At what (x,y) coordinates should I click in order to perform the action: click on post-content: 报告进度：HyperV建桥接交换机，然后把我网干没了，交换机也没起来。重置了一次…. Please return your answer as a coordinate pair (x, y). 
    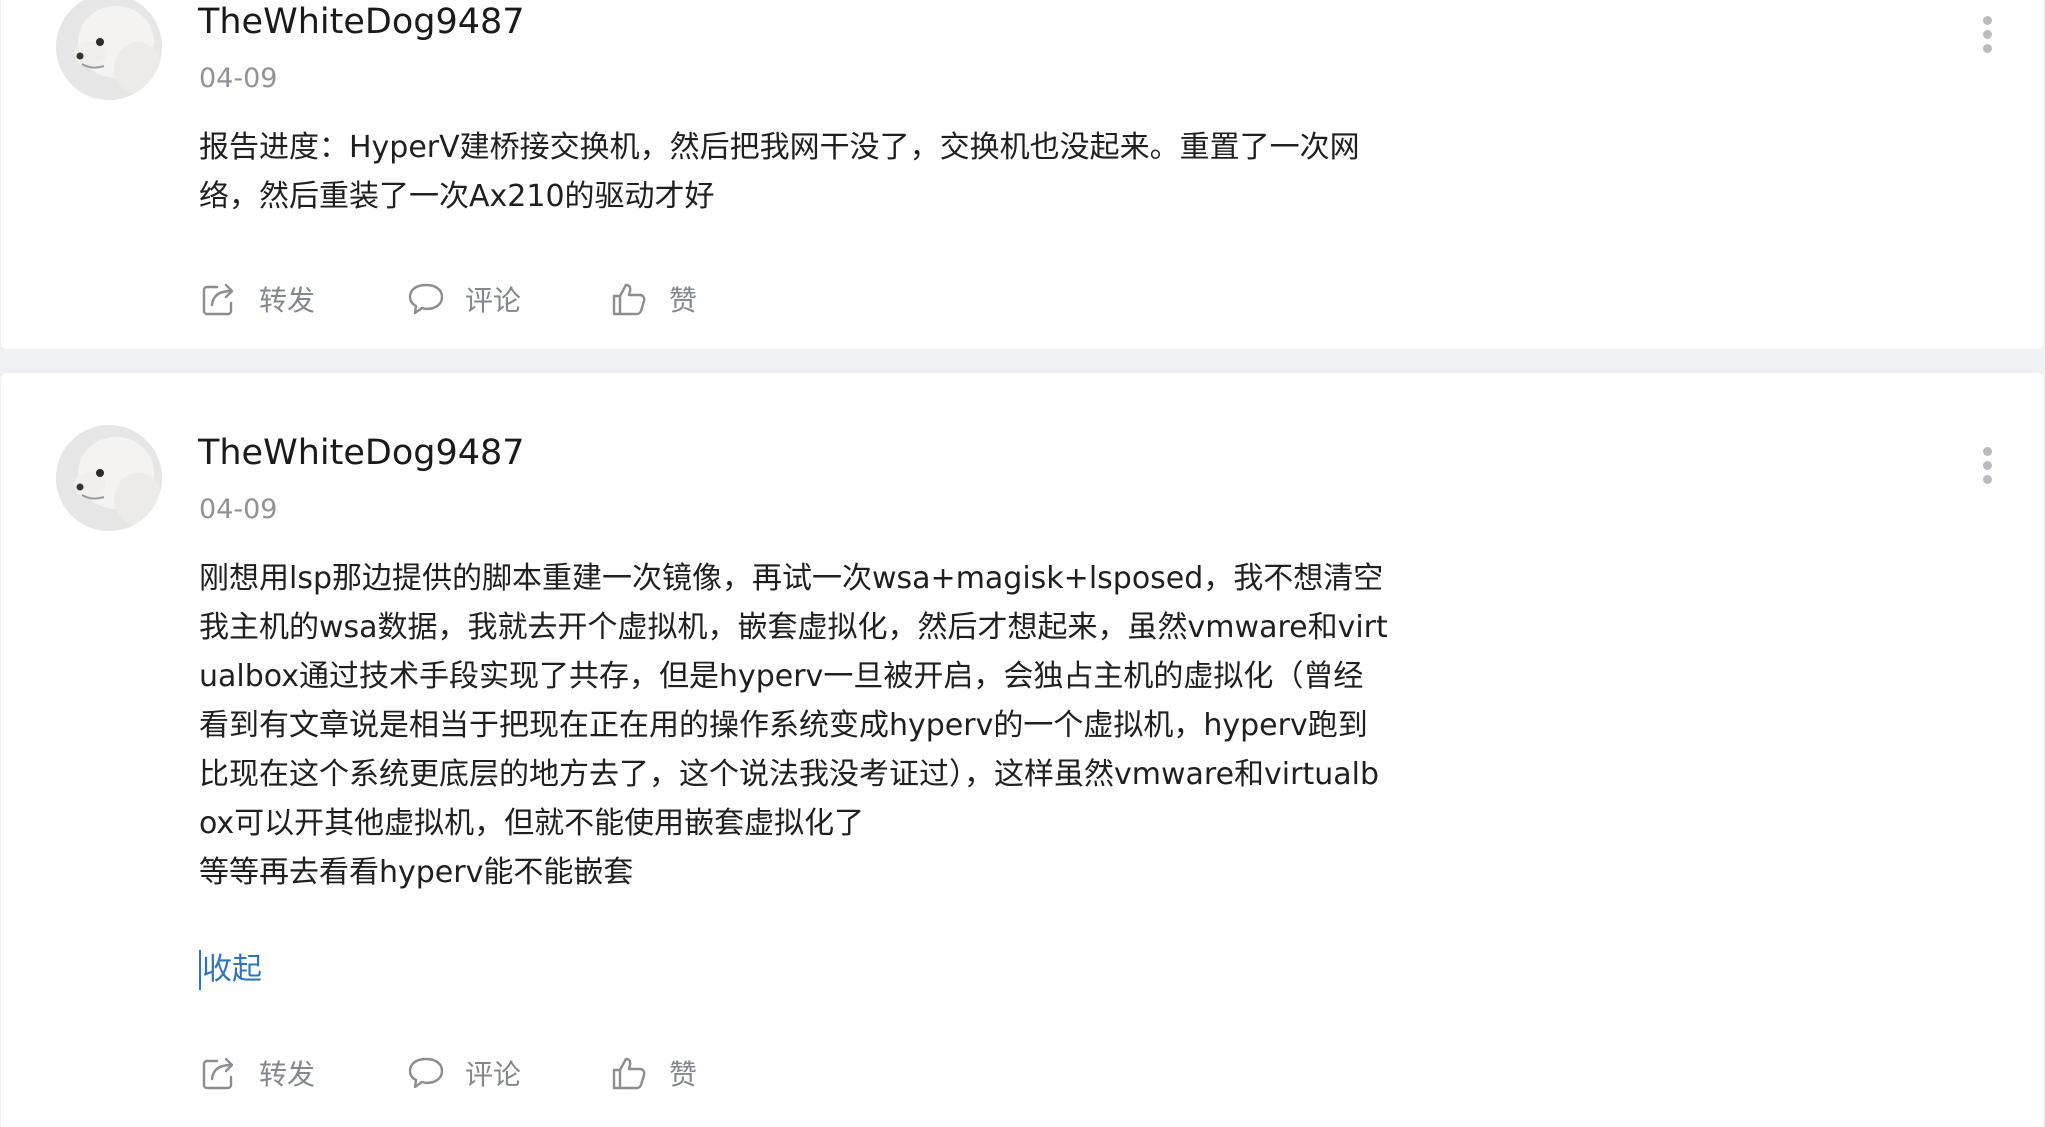
    Looking at the image, I should click on (779, 172).